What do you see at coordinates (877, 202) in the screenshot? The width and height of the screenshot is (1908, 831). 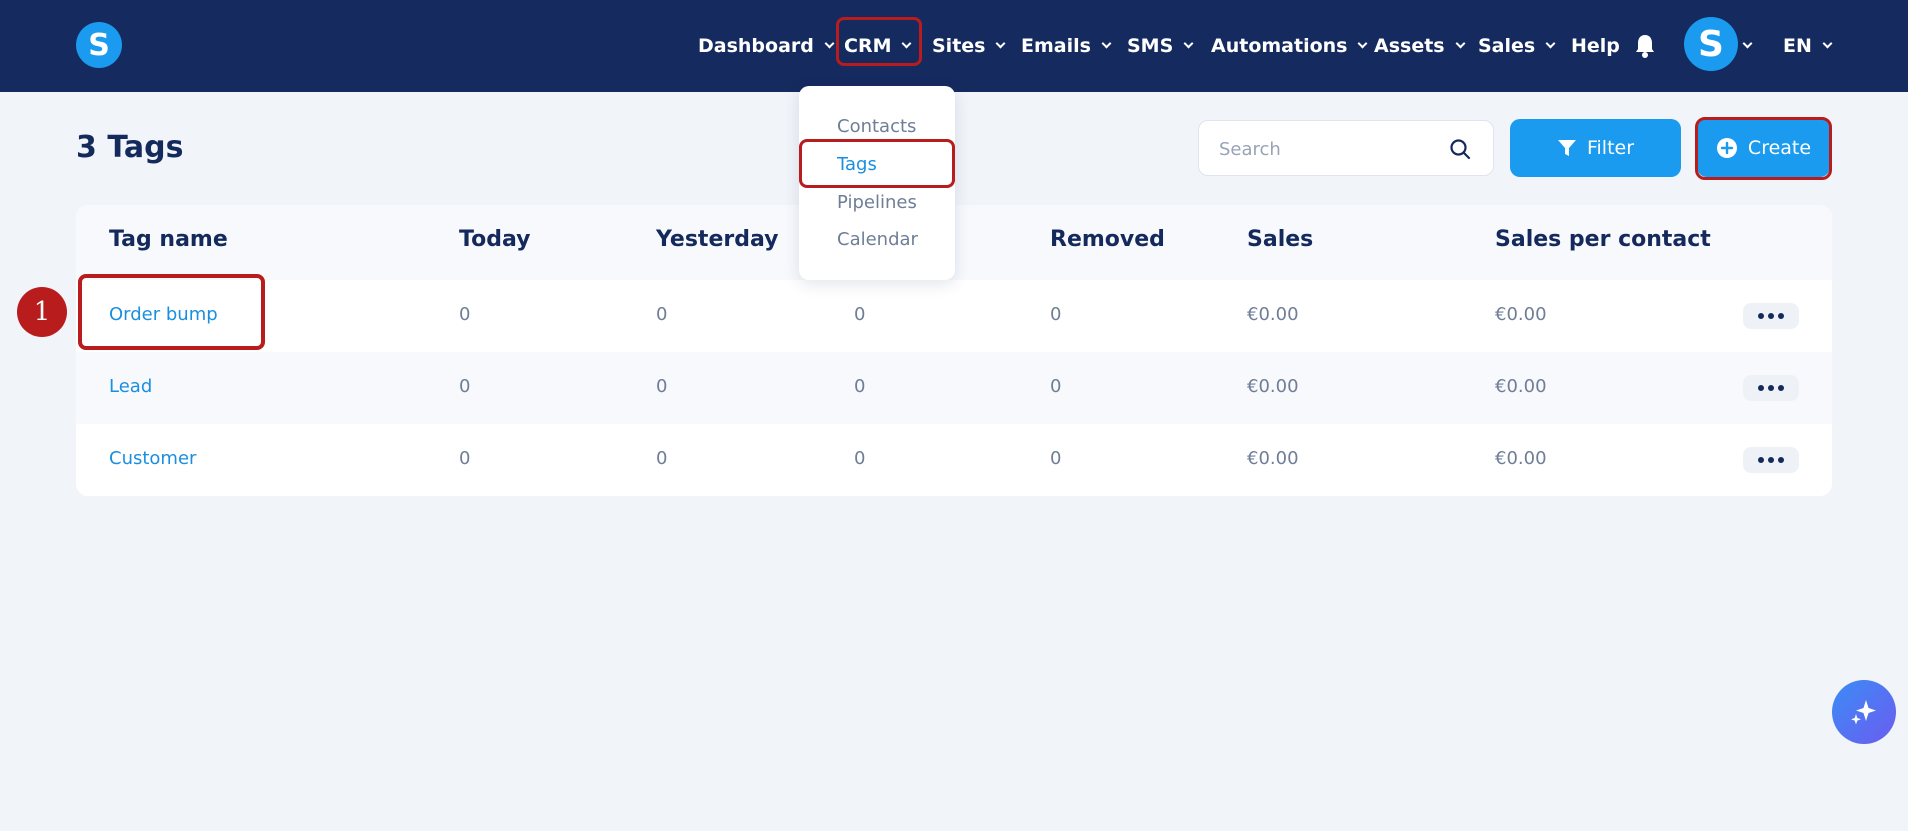 I see `menu-item-pipelines: Pipelines` at bounding box center [877, 202].